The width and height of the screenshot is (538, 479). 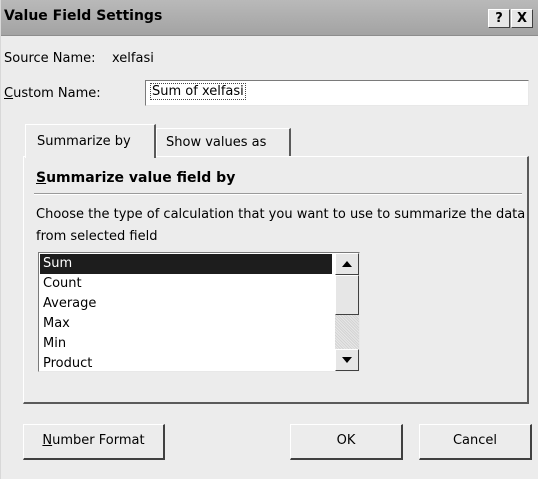 I want to click on list-item-product: Product, so click(x=186, y=362).